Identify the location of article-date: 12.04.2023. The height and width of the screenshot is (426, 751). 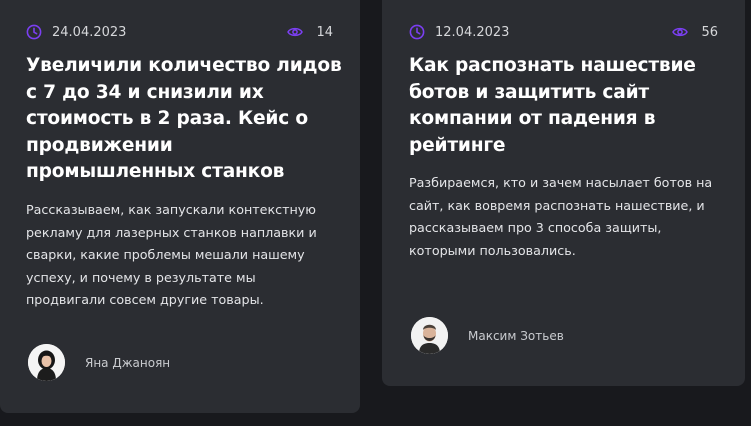
(459, 32).